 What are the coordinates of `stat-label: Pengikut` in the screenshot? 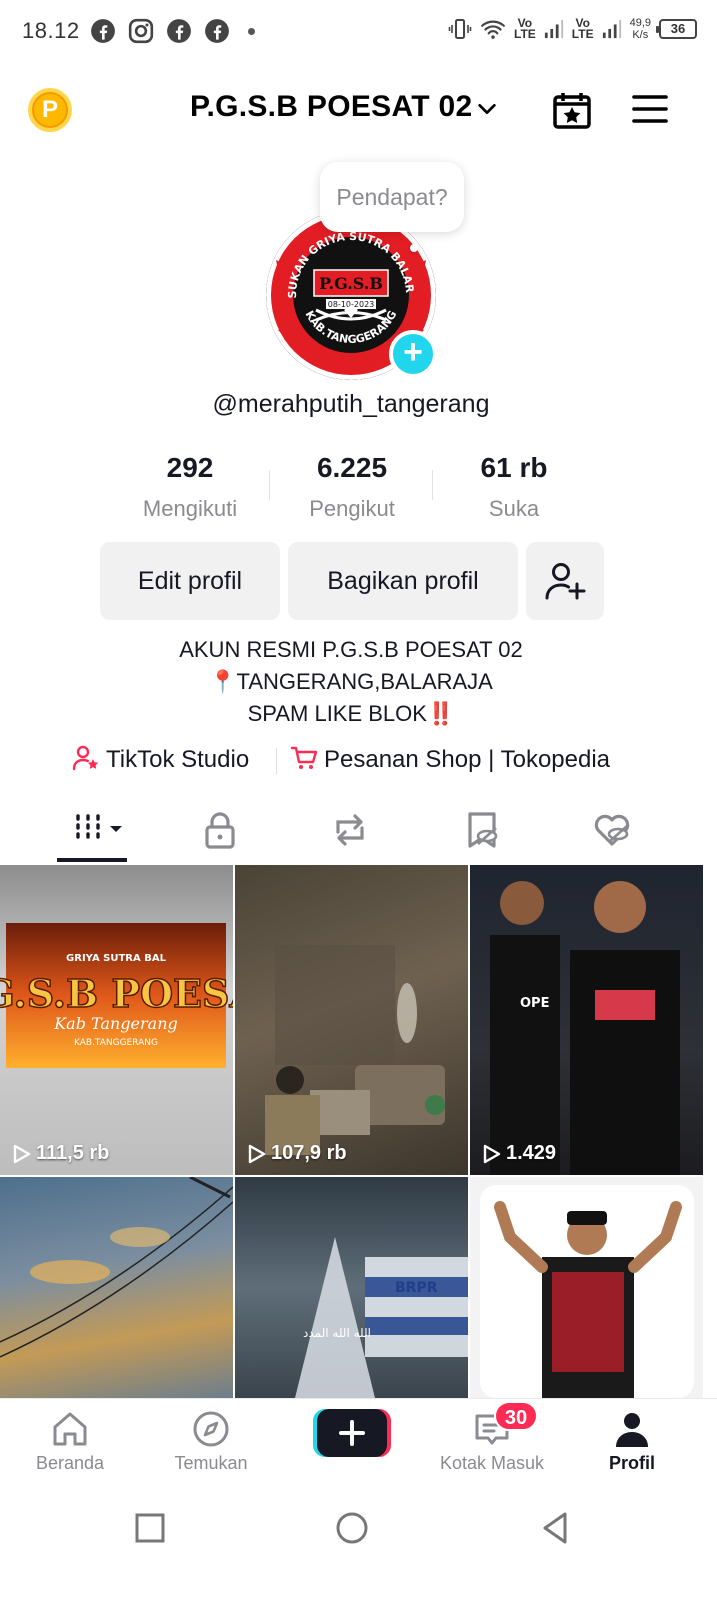 It's located at (352, 508).